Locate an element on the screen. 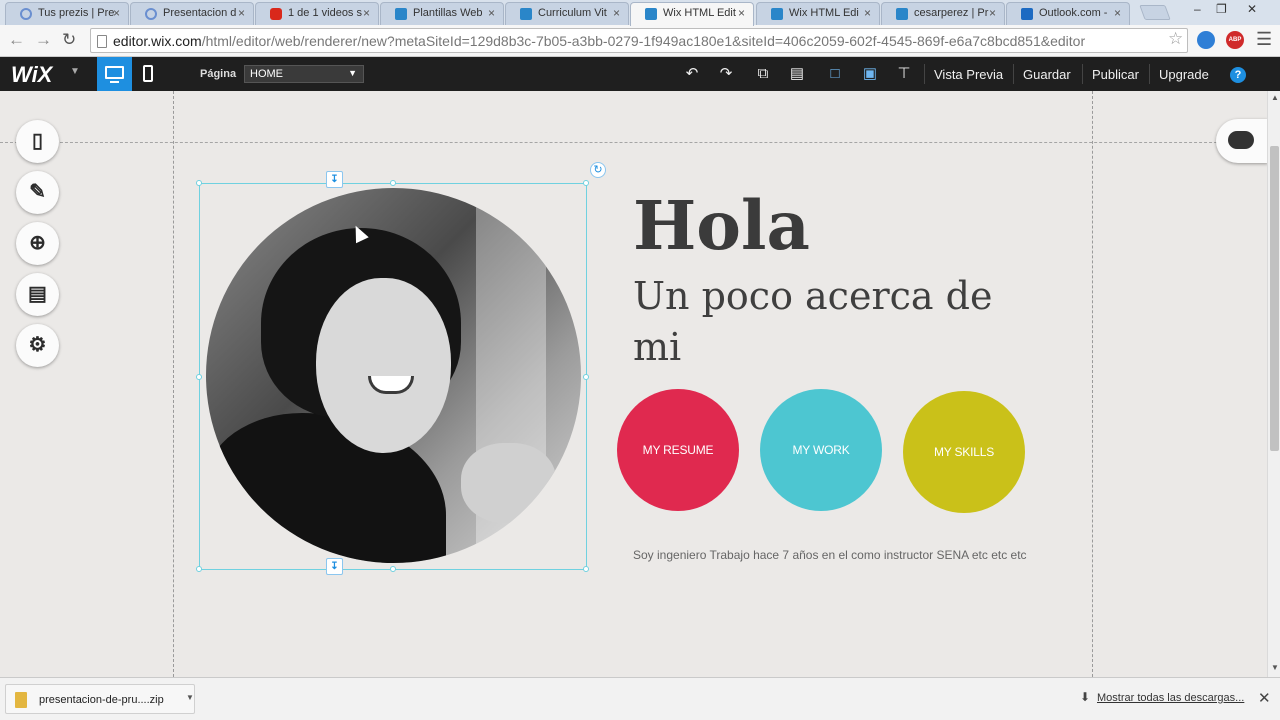  close-icon: ✕ is located at coordinates (1264, 698).